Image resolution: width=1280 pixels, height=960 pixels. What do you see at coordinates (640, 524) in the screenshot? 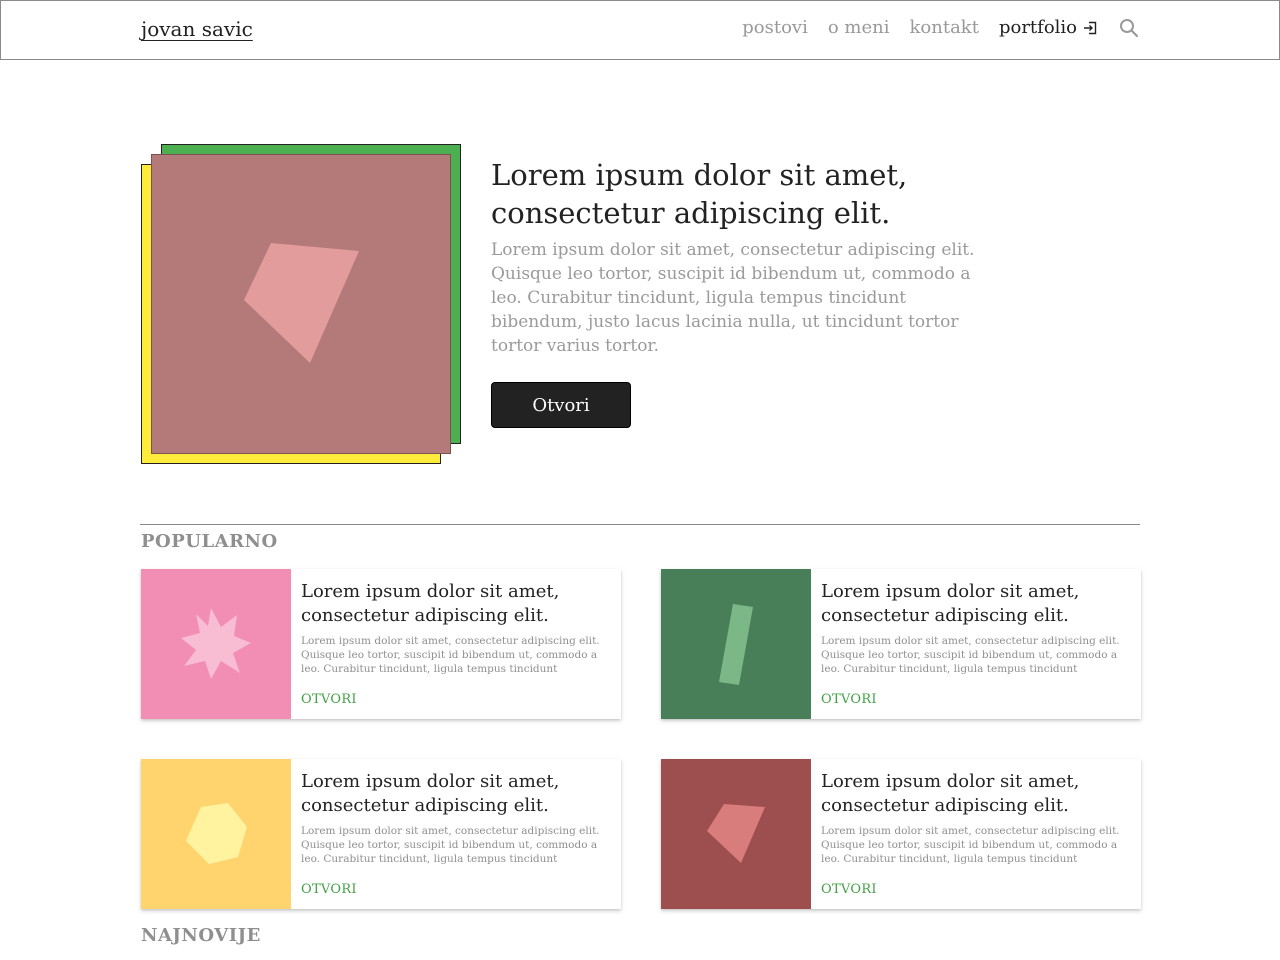
I see `section-divider` at bounding box center [640, 524].